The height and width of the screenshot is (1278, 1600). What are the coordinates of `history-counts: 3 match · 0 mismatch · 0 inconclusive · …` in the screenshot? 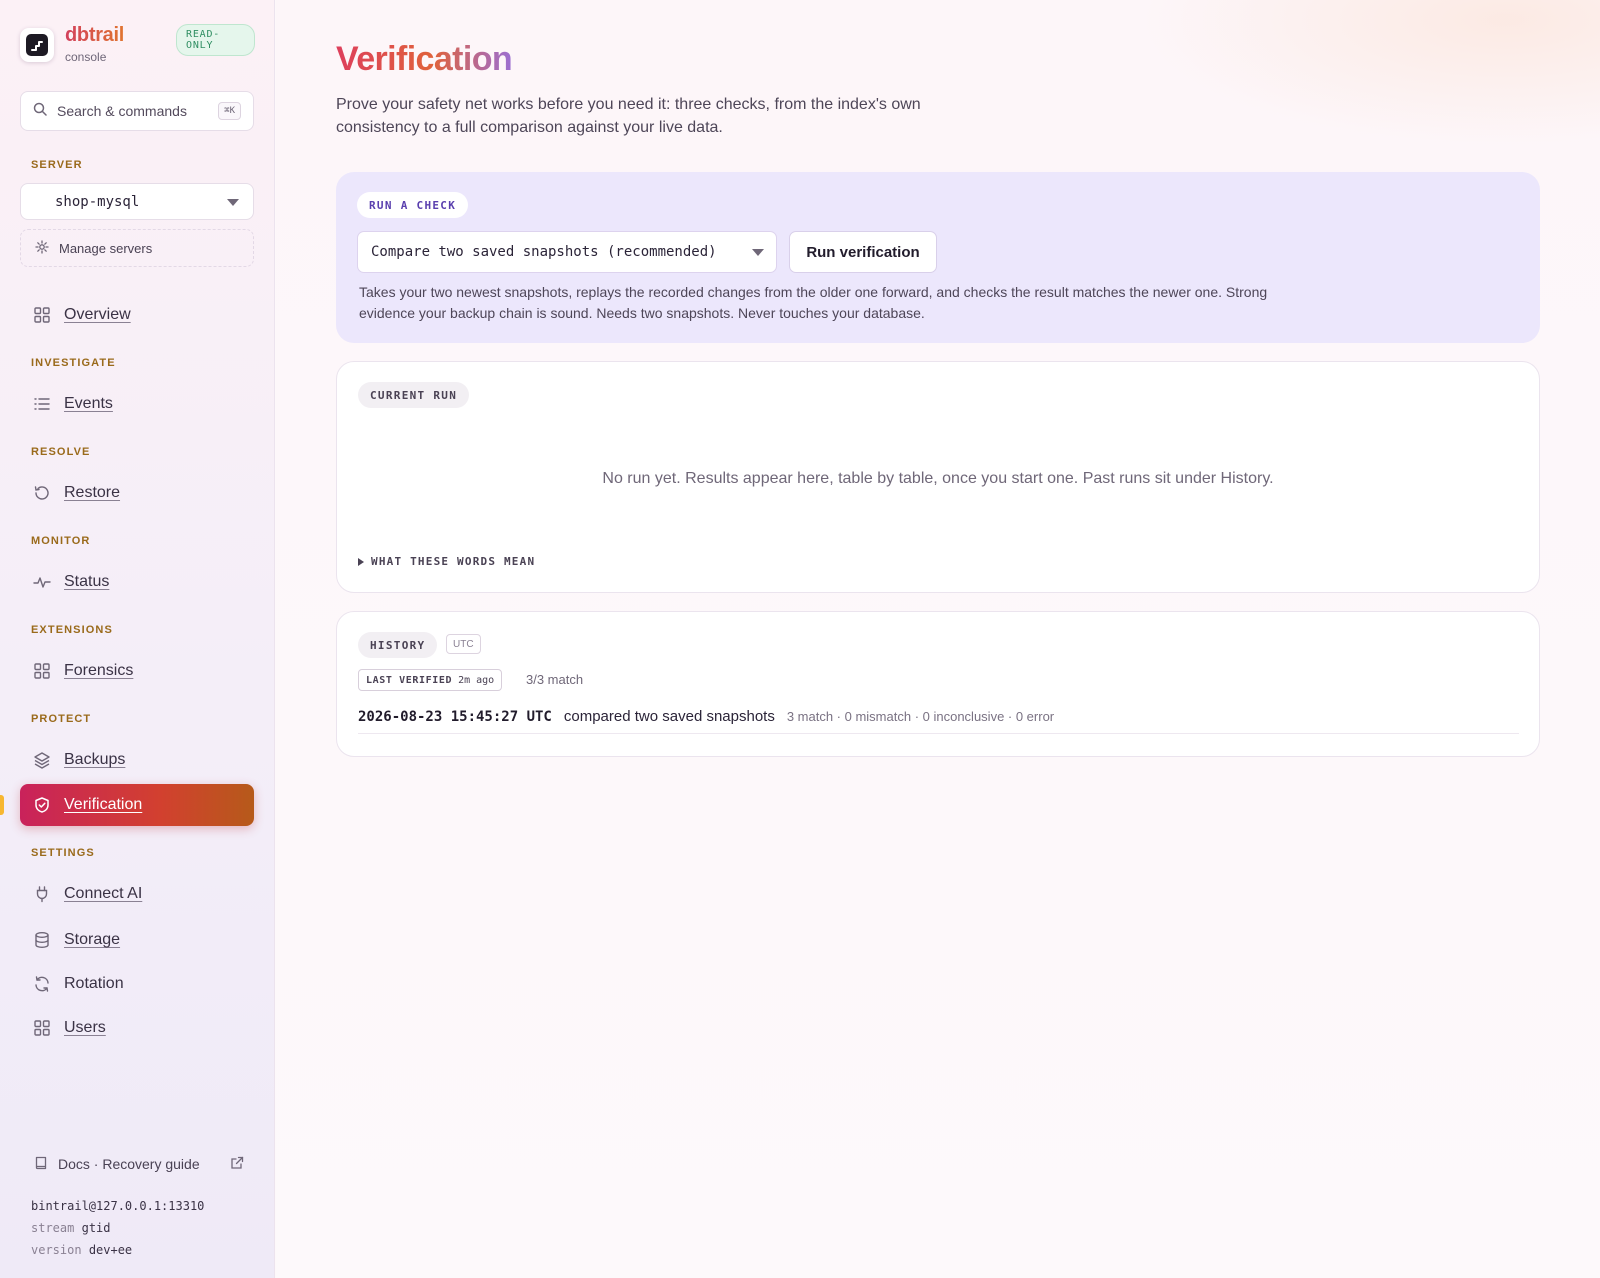 It's located at (920, 716).